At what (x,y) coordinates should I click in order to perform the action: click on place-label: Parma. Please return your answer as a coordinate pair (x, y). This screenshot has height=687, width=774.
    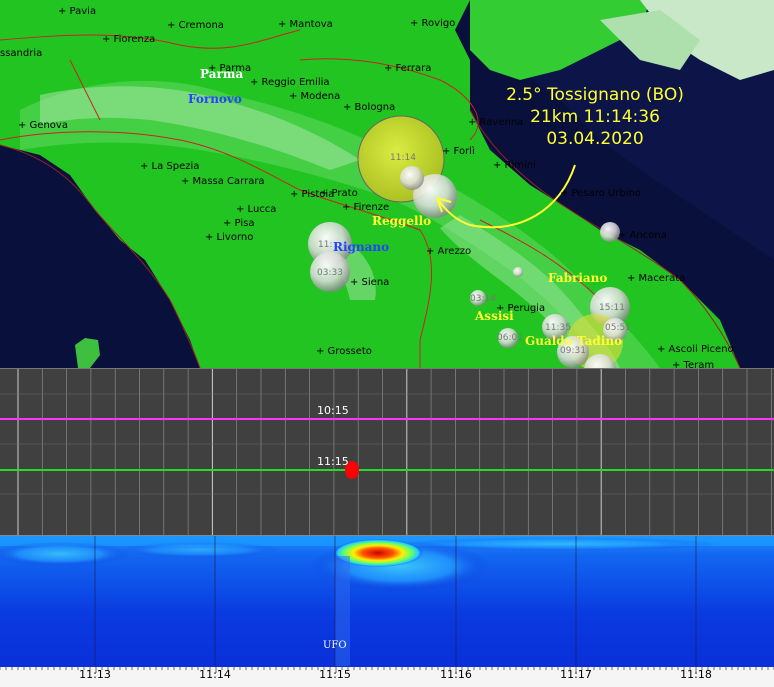
    Looking at the image, I should click on (222, 74).